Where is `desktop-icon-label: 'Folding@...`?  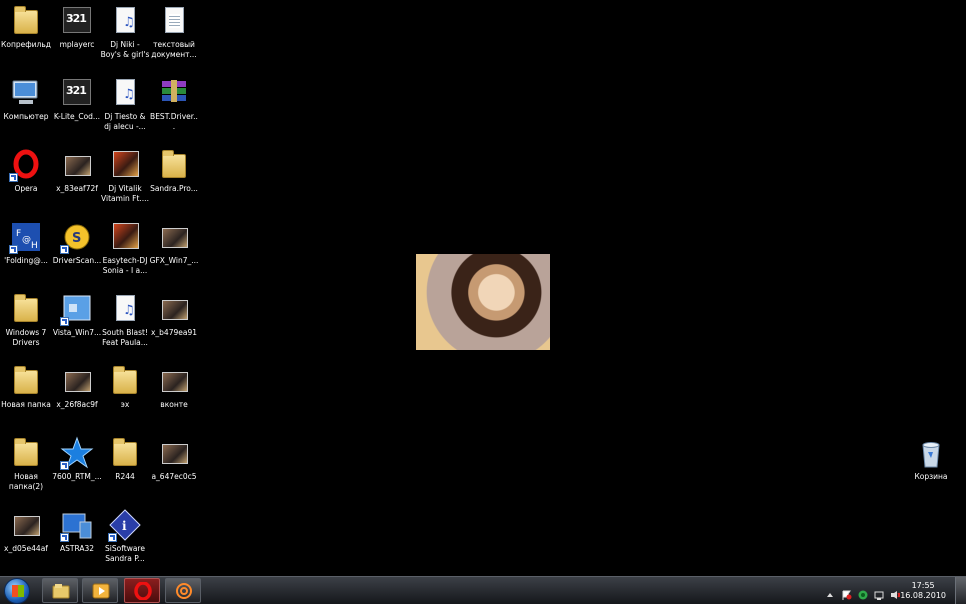
desktop-icon-label: 'Folding@... is located at coordinates (26, 260).